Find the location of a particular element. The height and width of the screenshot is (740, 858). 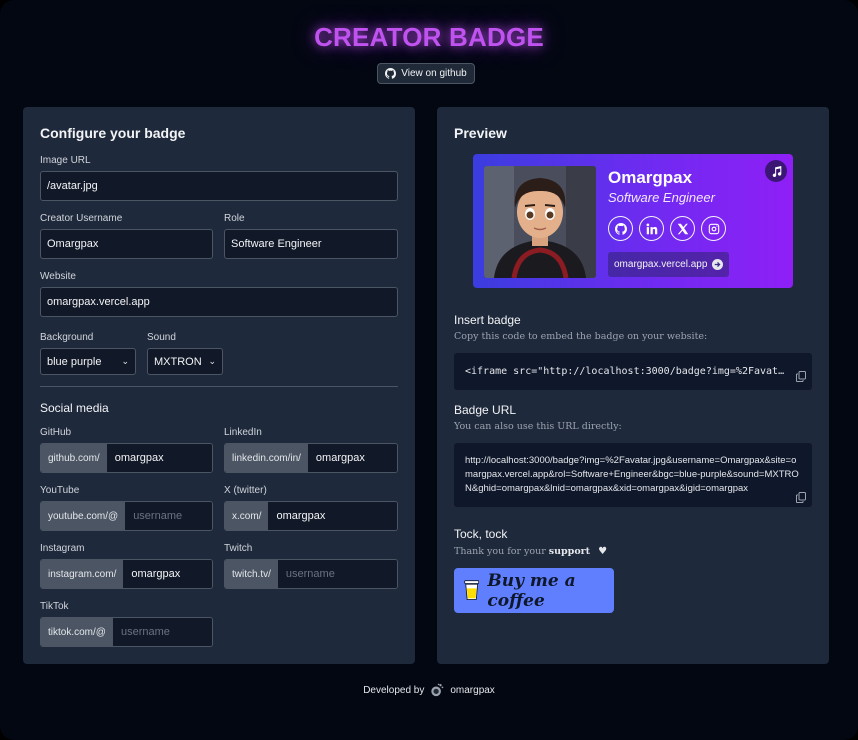

background-label: Background is located at coordinates (67, 337).